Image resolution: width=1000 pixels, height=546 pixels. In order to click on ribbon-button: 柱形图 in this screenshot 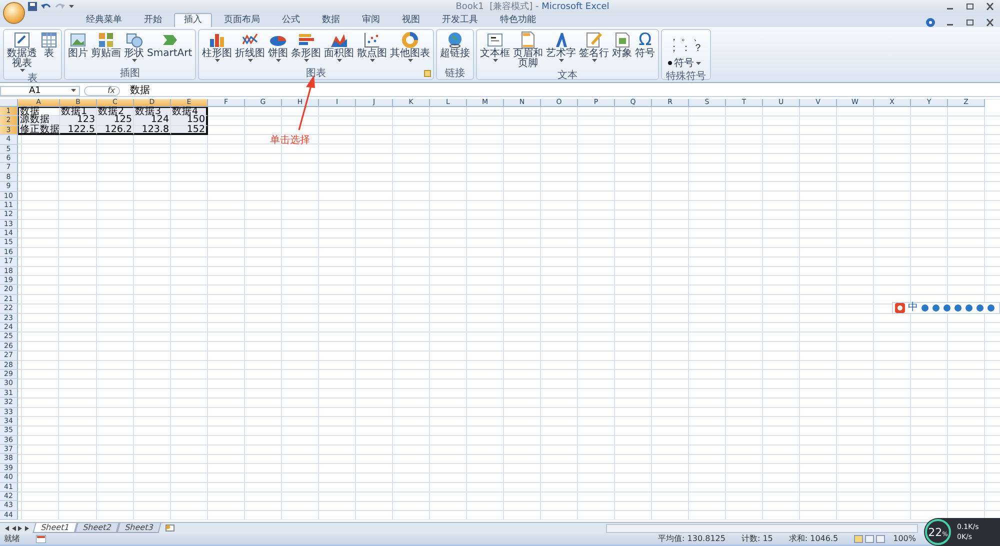, I will do `click(217, 49)`.